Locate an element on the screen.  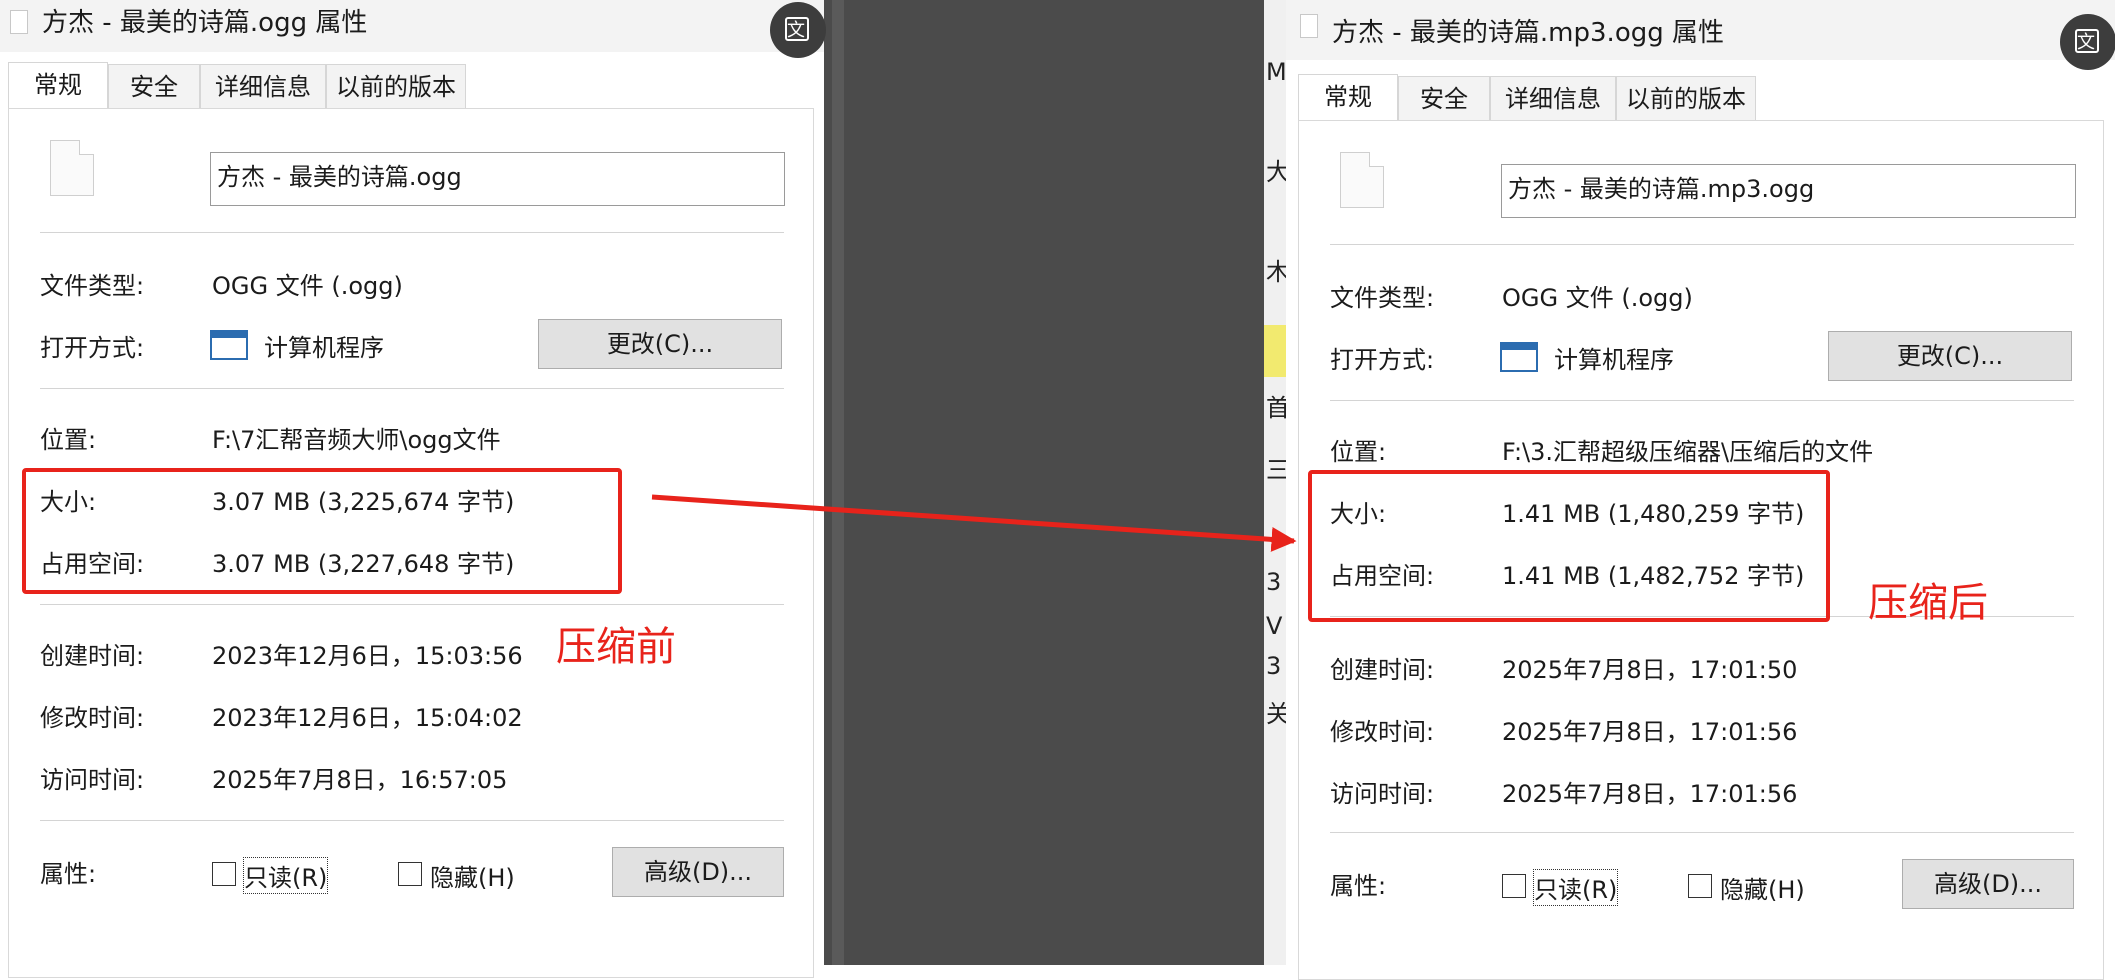
background-glyph: V is located at coordinates (1274, 626).